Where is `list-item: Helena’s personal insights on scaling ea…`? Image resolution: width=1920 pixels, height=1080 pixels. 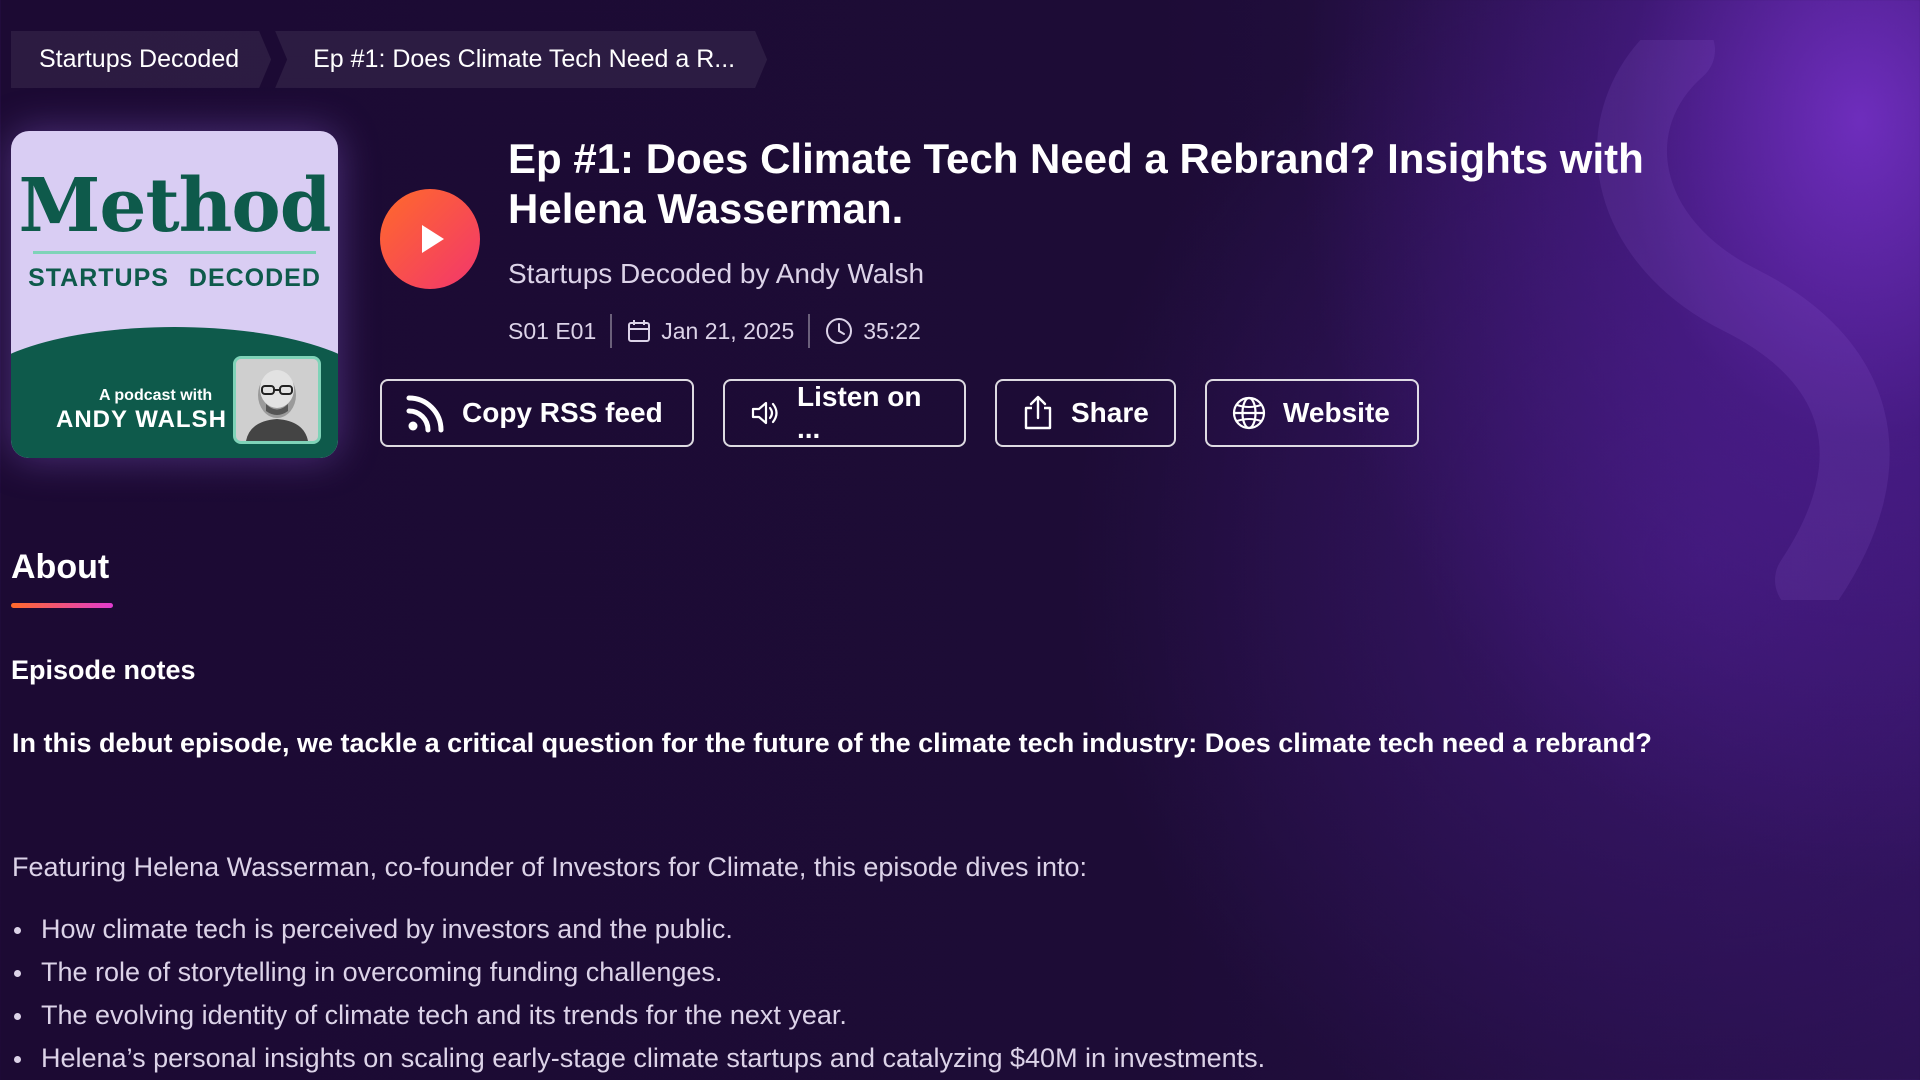
list-item: Helena’s personal insights on scaling ea… is located at coordinates (638, 1058).